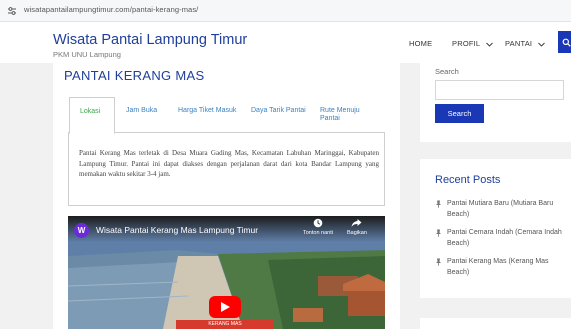 The height and width of the screenshot is (329, 571). I want to click on site-settings-icon, so click(12, 11).